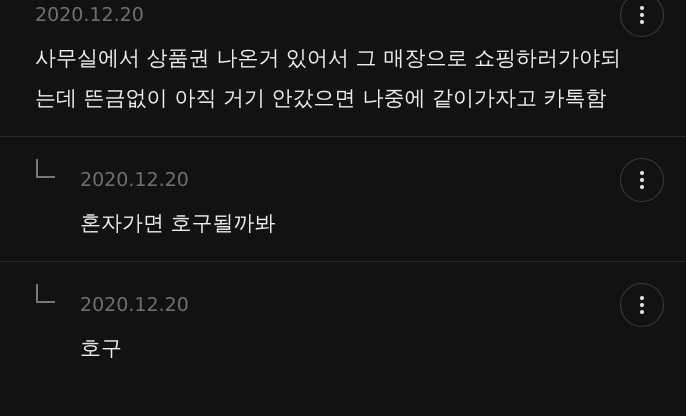  I want to click on comment-text: 사무실에서 상품권 나온거 있어서 그 매장으로 쇼핑하러가야되는데 뜬금없이 아직 거기 안갔으면 나중에 같이가자고 카톡함, so click(328, 78).